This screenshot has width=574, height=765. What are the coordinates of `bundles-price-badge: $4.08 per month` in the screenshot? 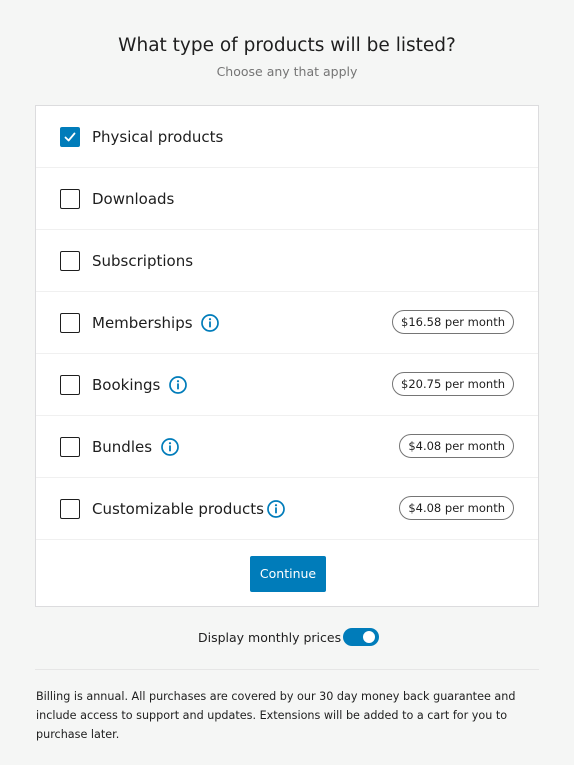 It's located at (456, 446).